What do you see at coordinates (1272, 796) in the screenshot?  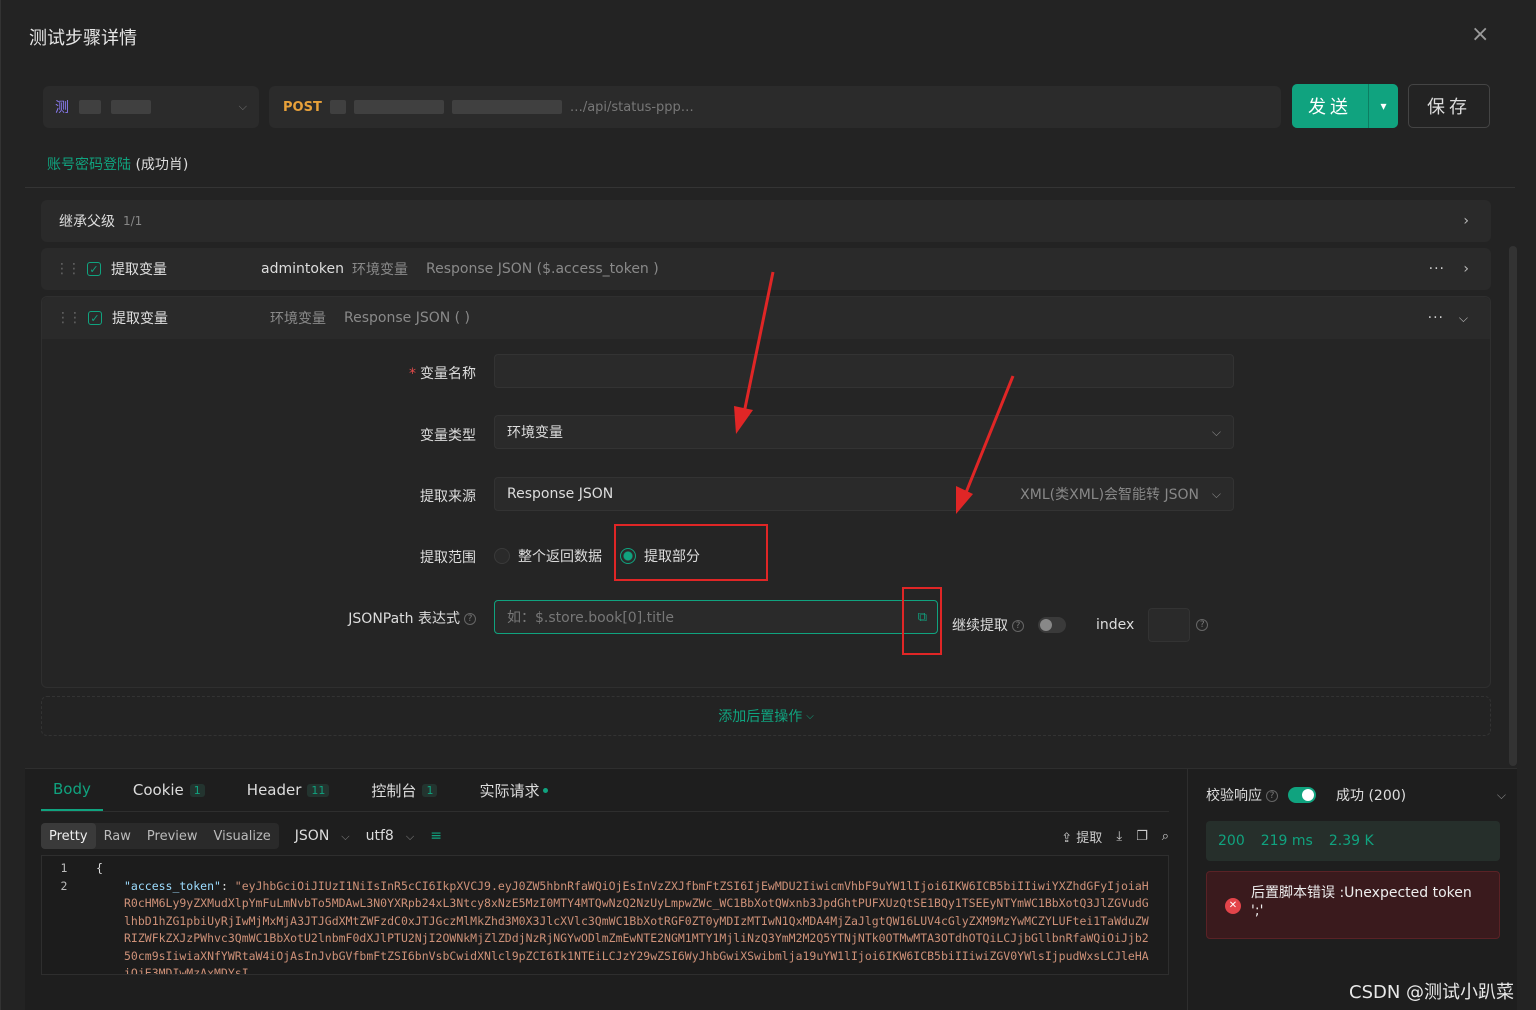 I see `help-icon: ?` at bounding box center [1272, 796].